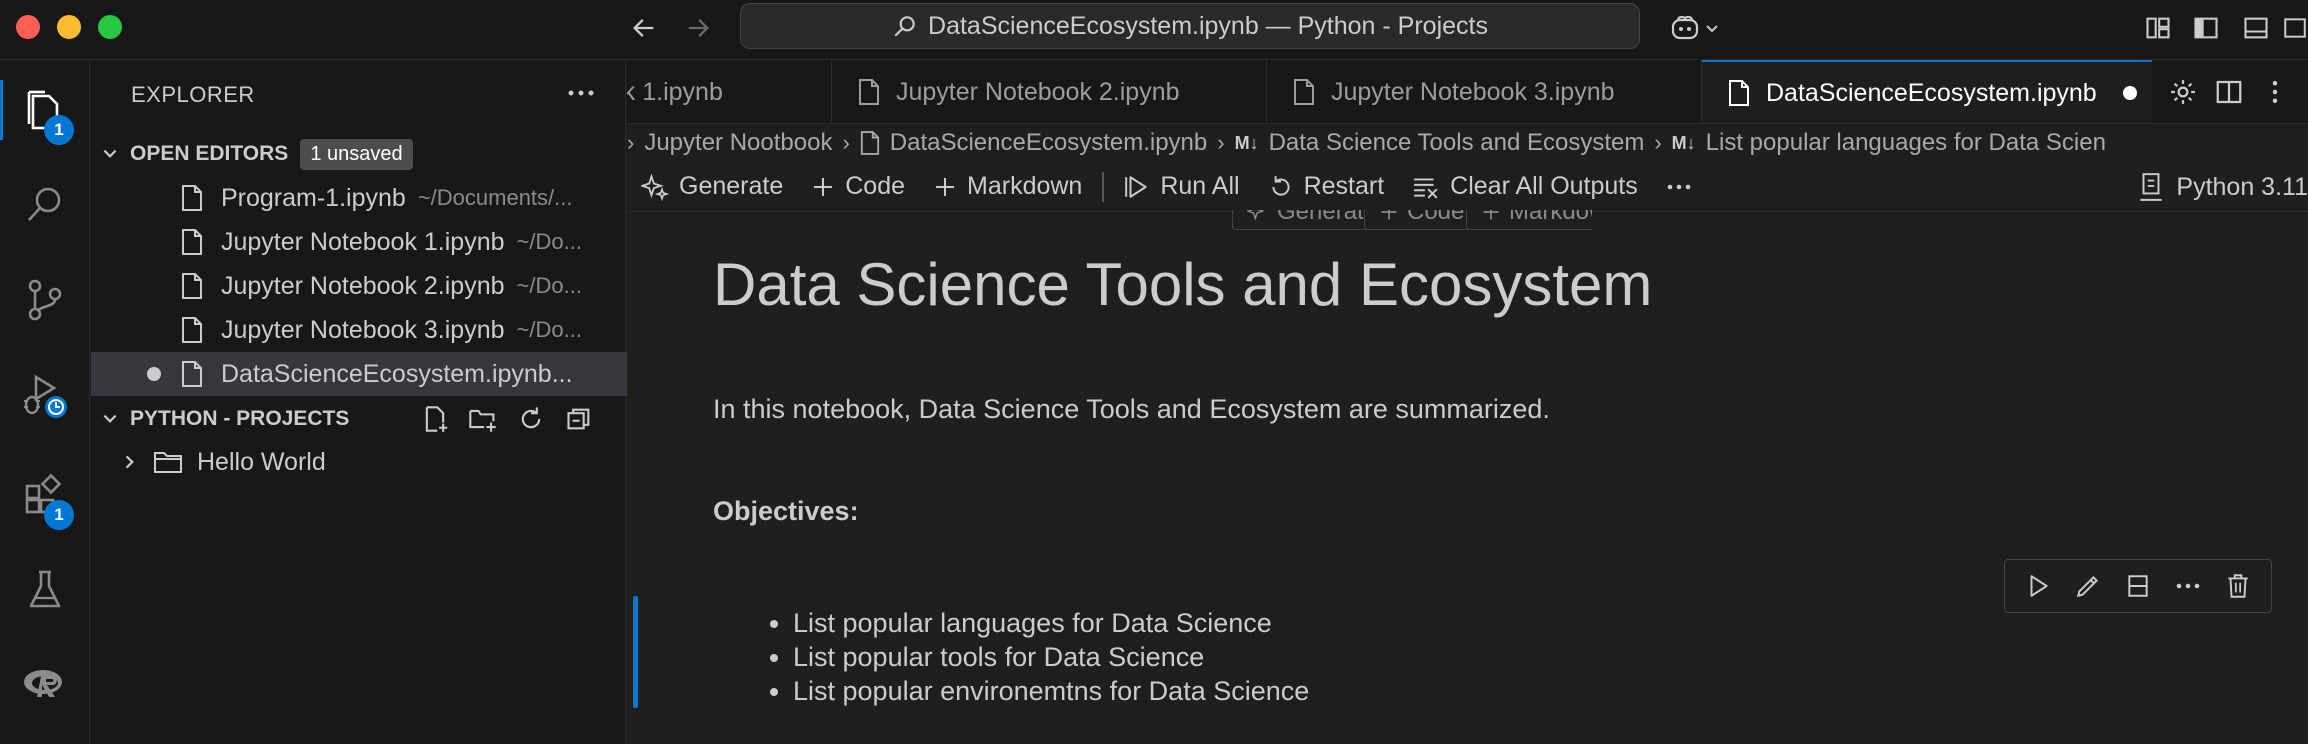  Describe the element at coordinates (2295, 28) in the screenshot. I see `toggle-secondary-sidebar-icon` at that location.